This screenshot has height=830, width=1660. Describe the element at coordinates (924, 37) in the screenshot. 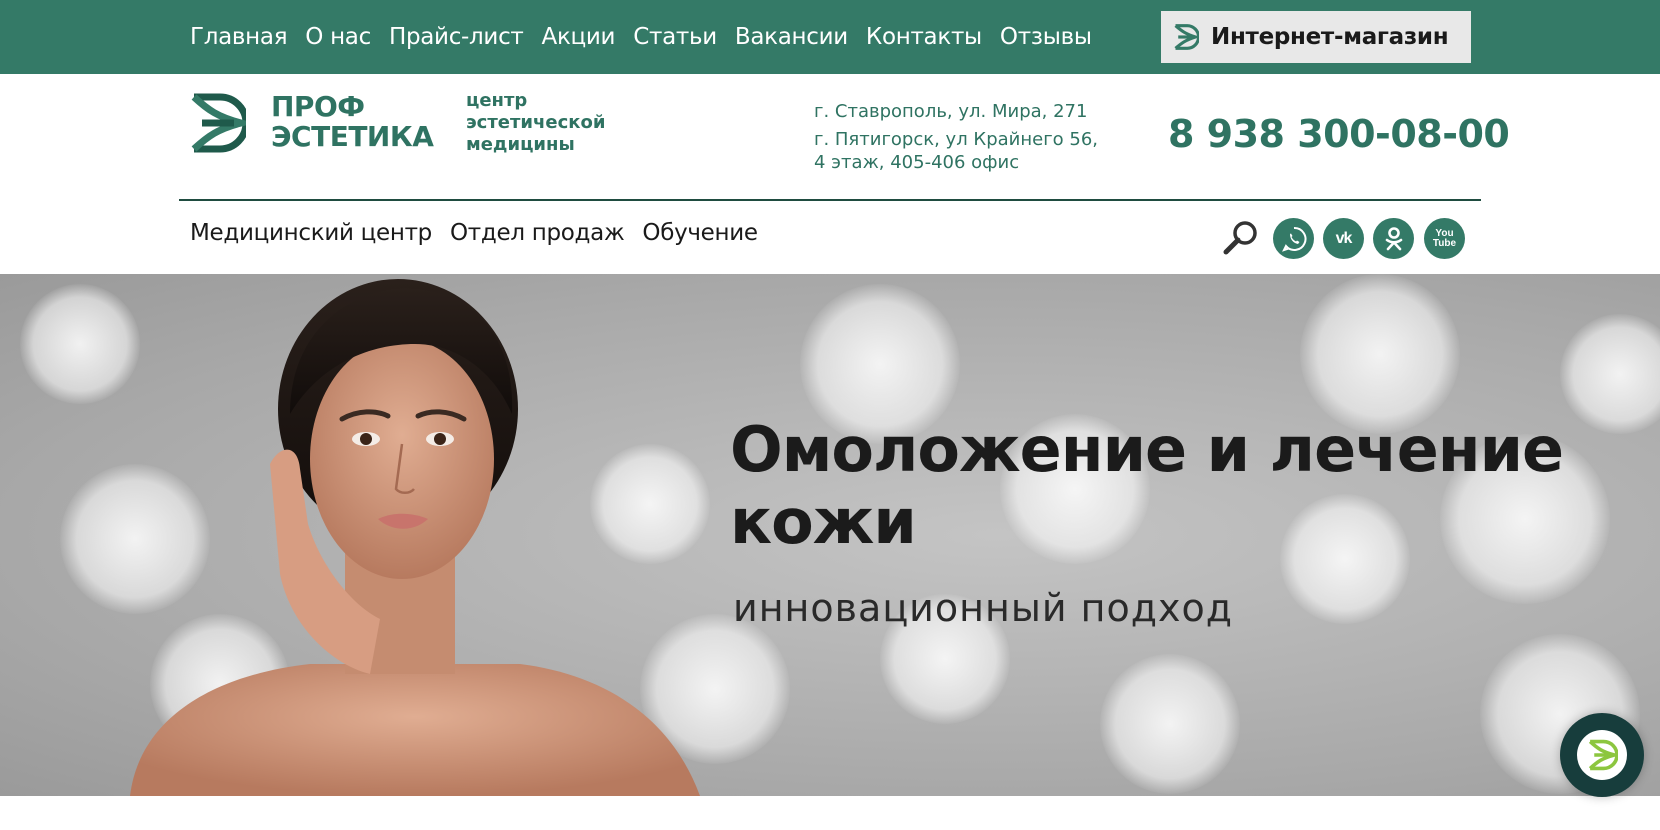

I see `topnav-item-contacts: Контакты` at that location.